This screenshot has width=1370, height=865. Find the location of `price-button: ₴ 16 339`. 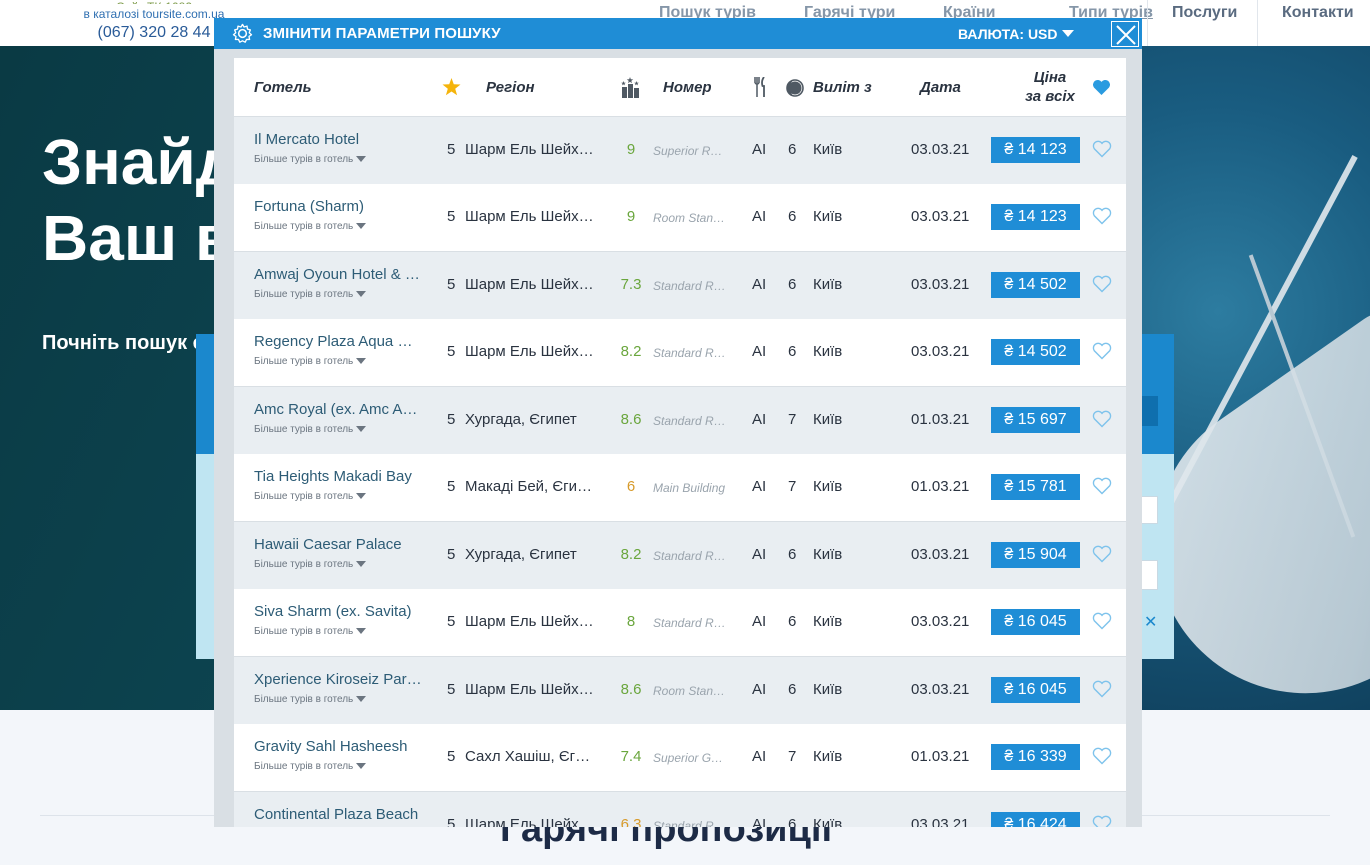

price-button: ₴ 16 339 is located at coordinates (1035, 757).